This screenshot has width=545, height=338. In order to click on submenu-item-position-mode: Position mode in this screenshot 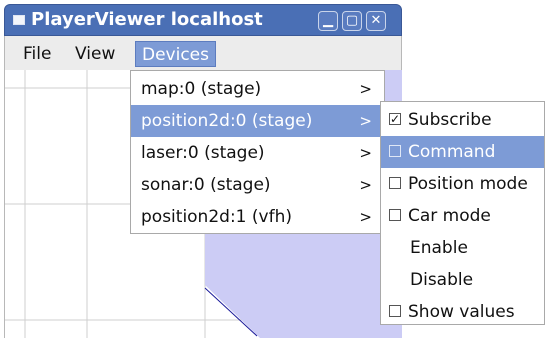, I will do `click(462, 184)`.